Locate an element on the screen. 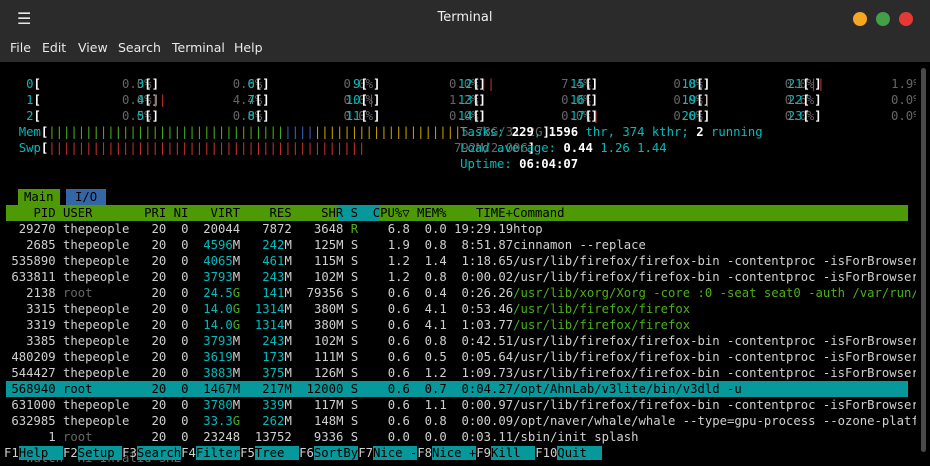 The image size is (930, 466). cpu-id: 15 is located at coordinates (573, 84).